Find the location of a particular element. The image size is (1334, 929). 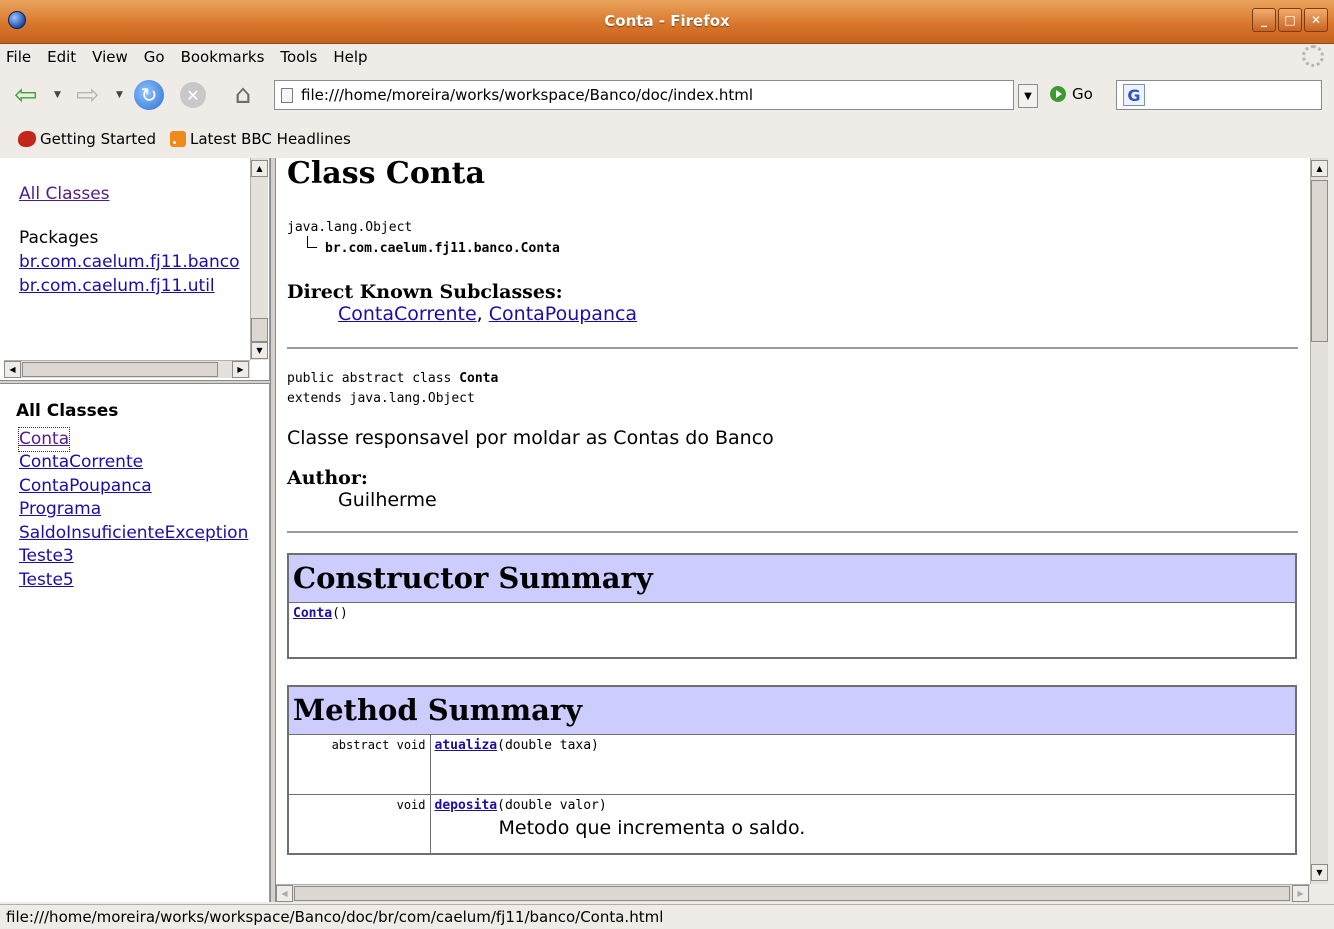

menu-bar: File Edit View Go Bookmarks Tools Help is located at coordinates (667, 57).